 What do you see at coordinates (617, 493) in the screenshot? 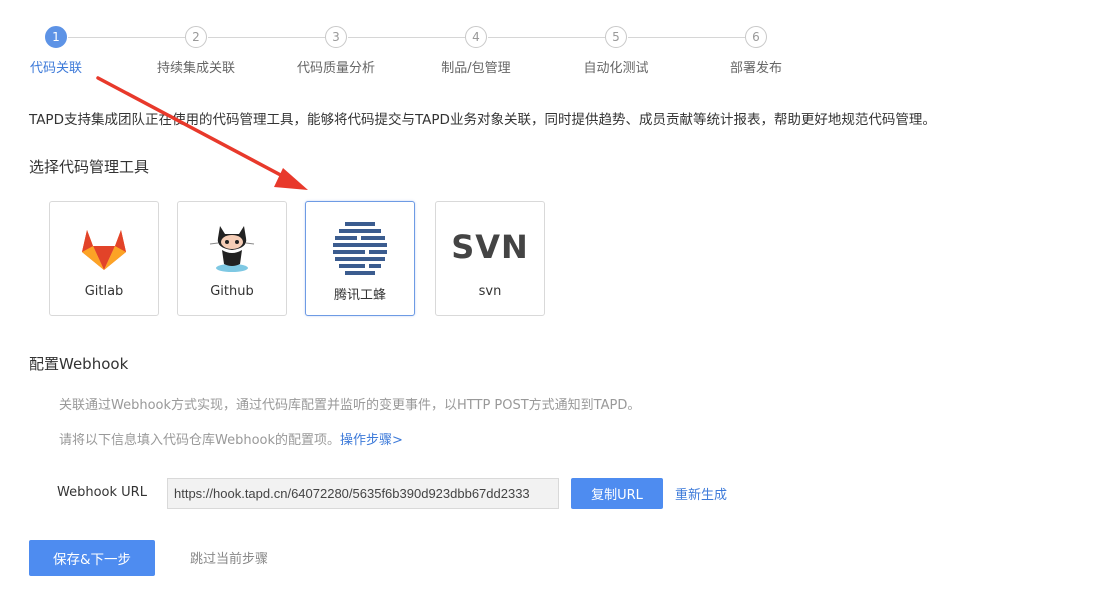
I see `copy-url-button: 复制URL` at bounding box center [617, 493].